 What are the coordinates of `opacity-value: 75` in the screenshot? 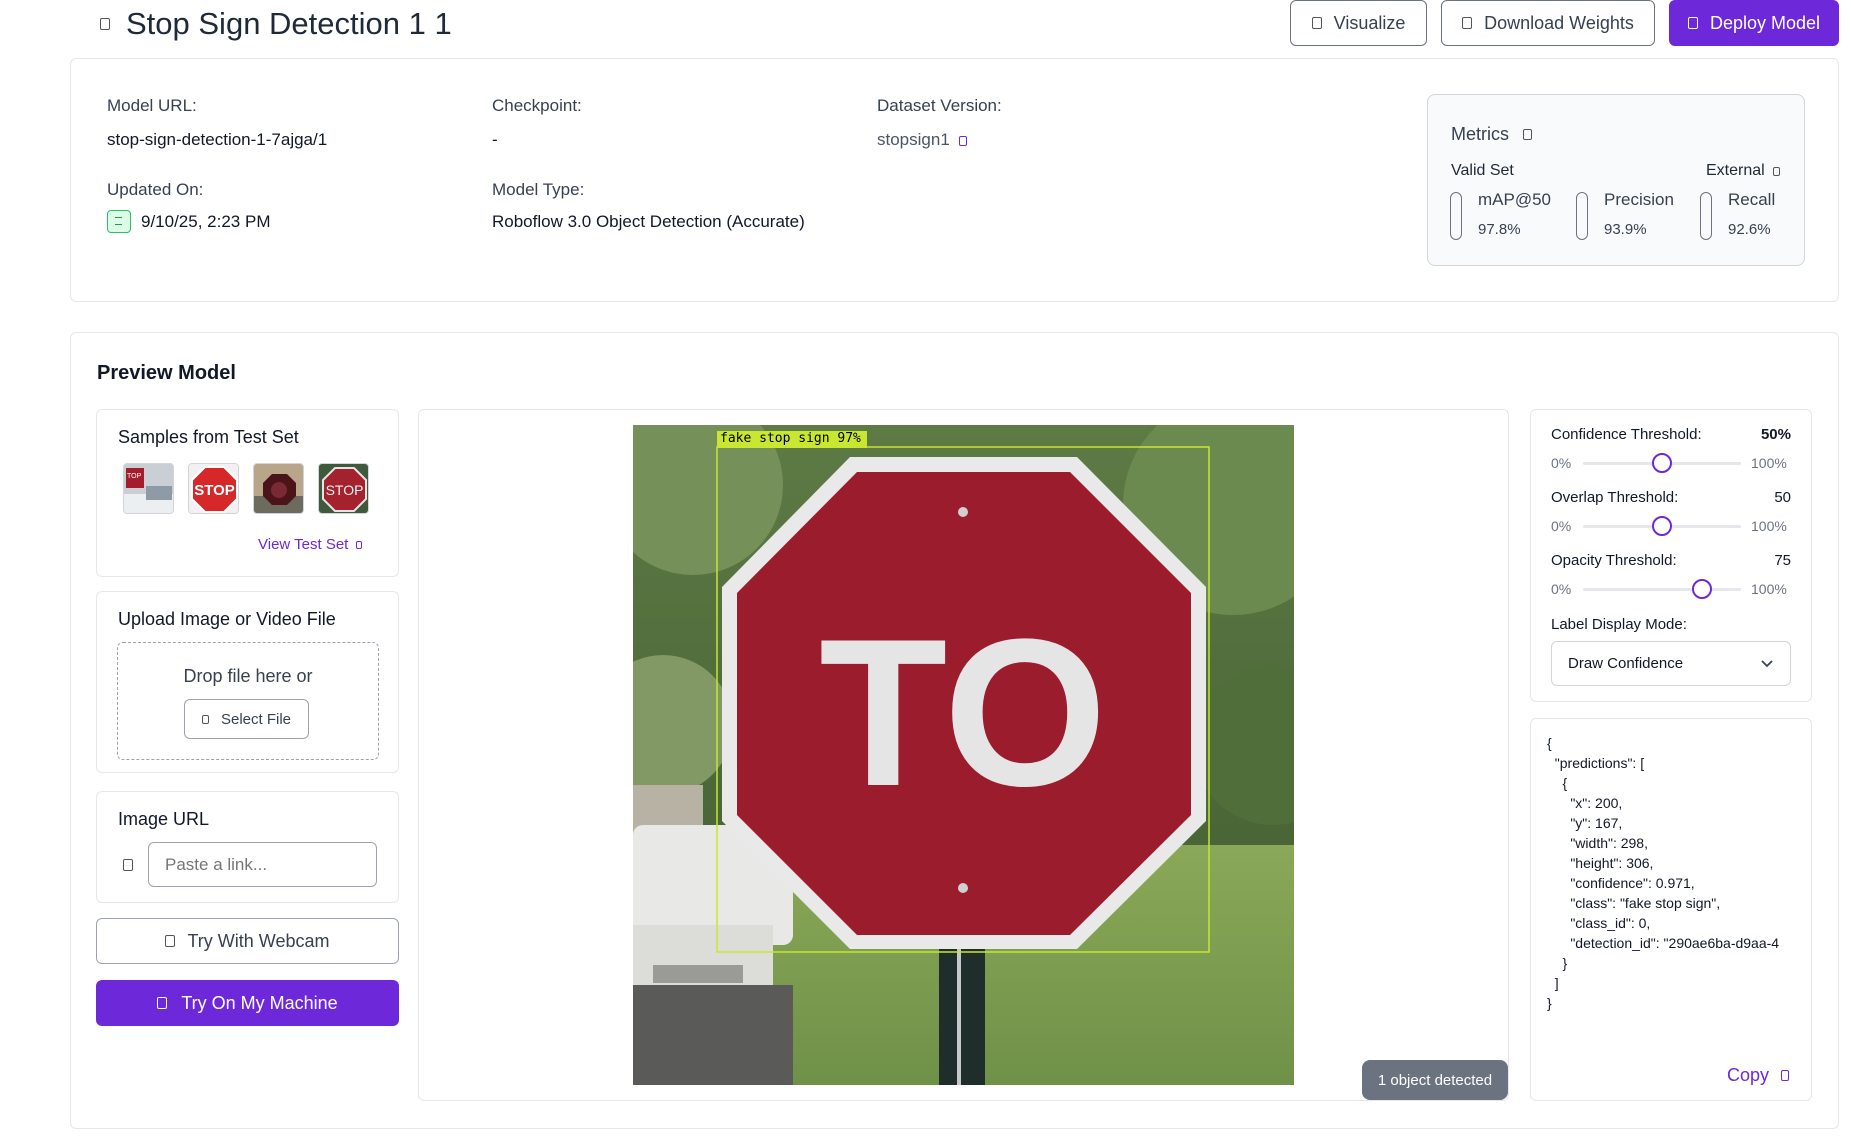 It's located at (1782, 560).